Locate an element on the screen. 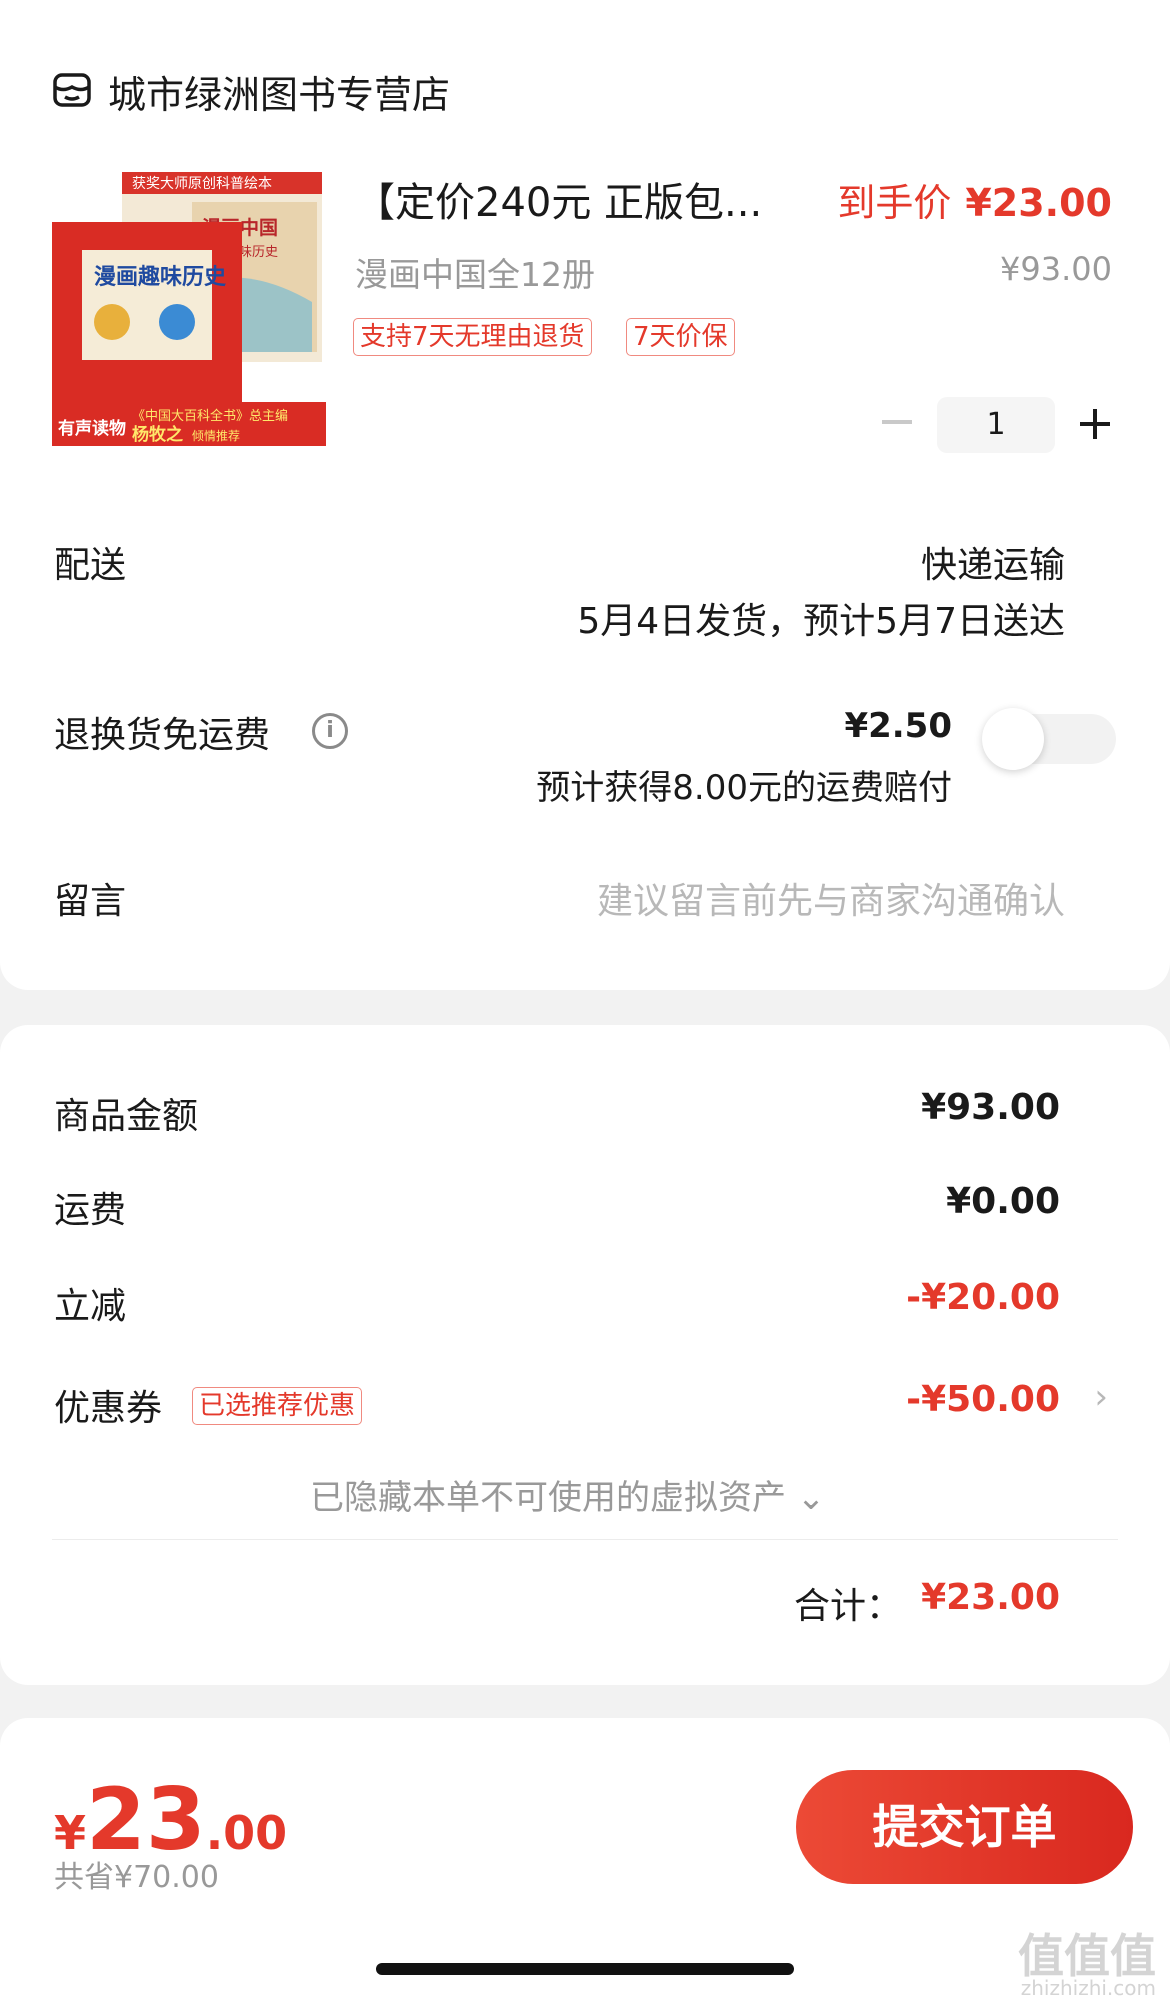 The height and width of the screenshot is (2005, 1170). price-protection-tag: 7天价保 is located at coordinates (680, 337).